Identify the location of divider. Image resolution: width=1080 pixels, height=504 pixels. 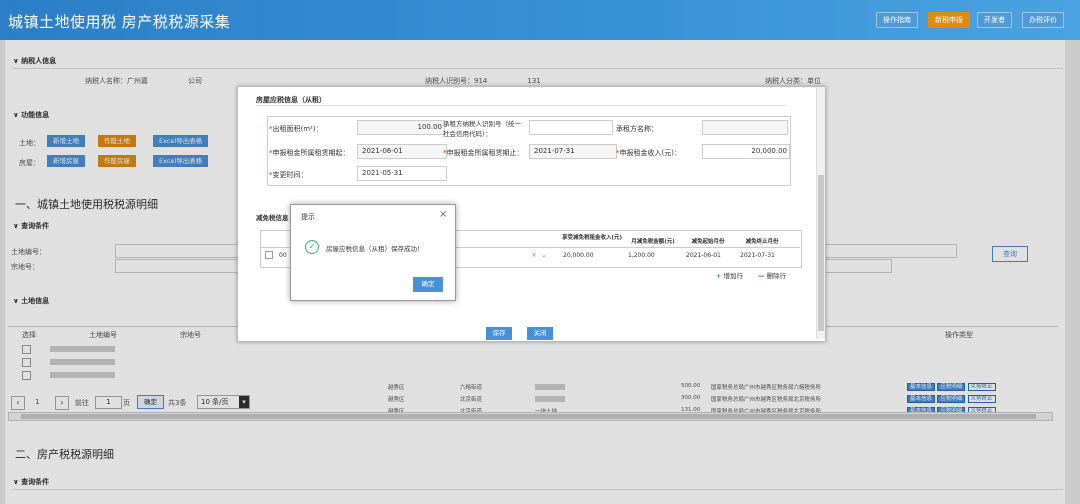
(521, 105).